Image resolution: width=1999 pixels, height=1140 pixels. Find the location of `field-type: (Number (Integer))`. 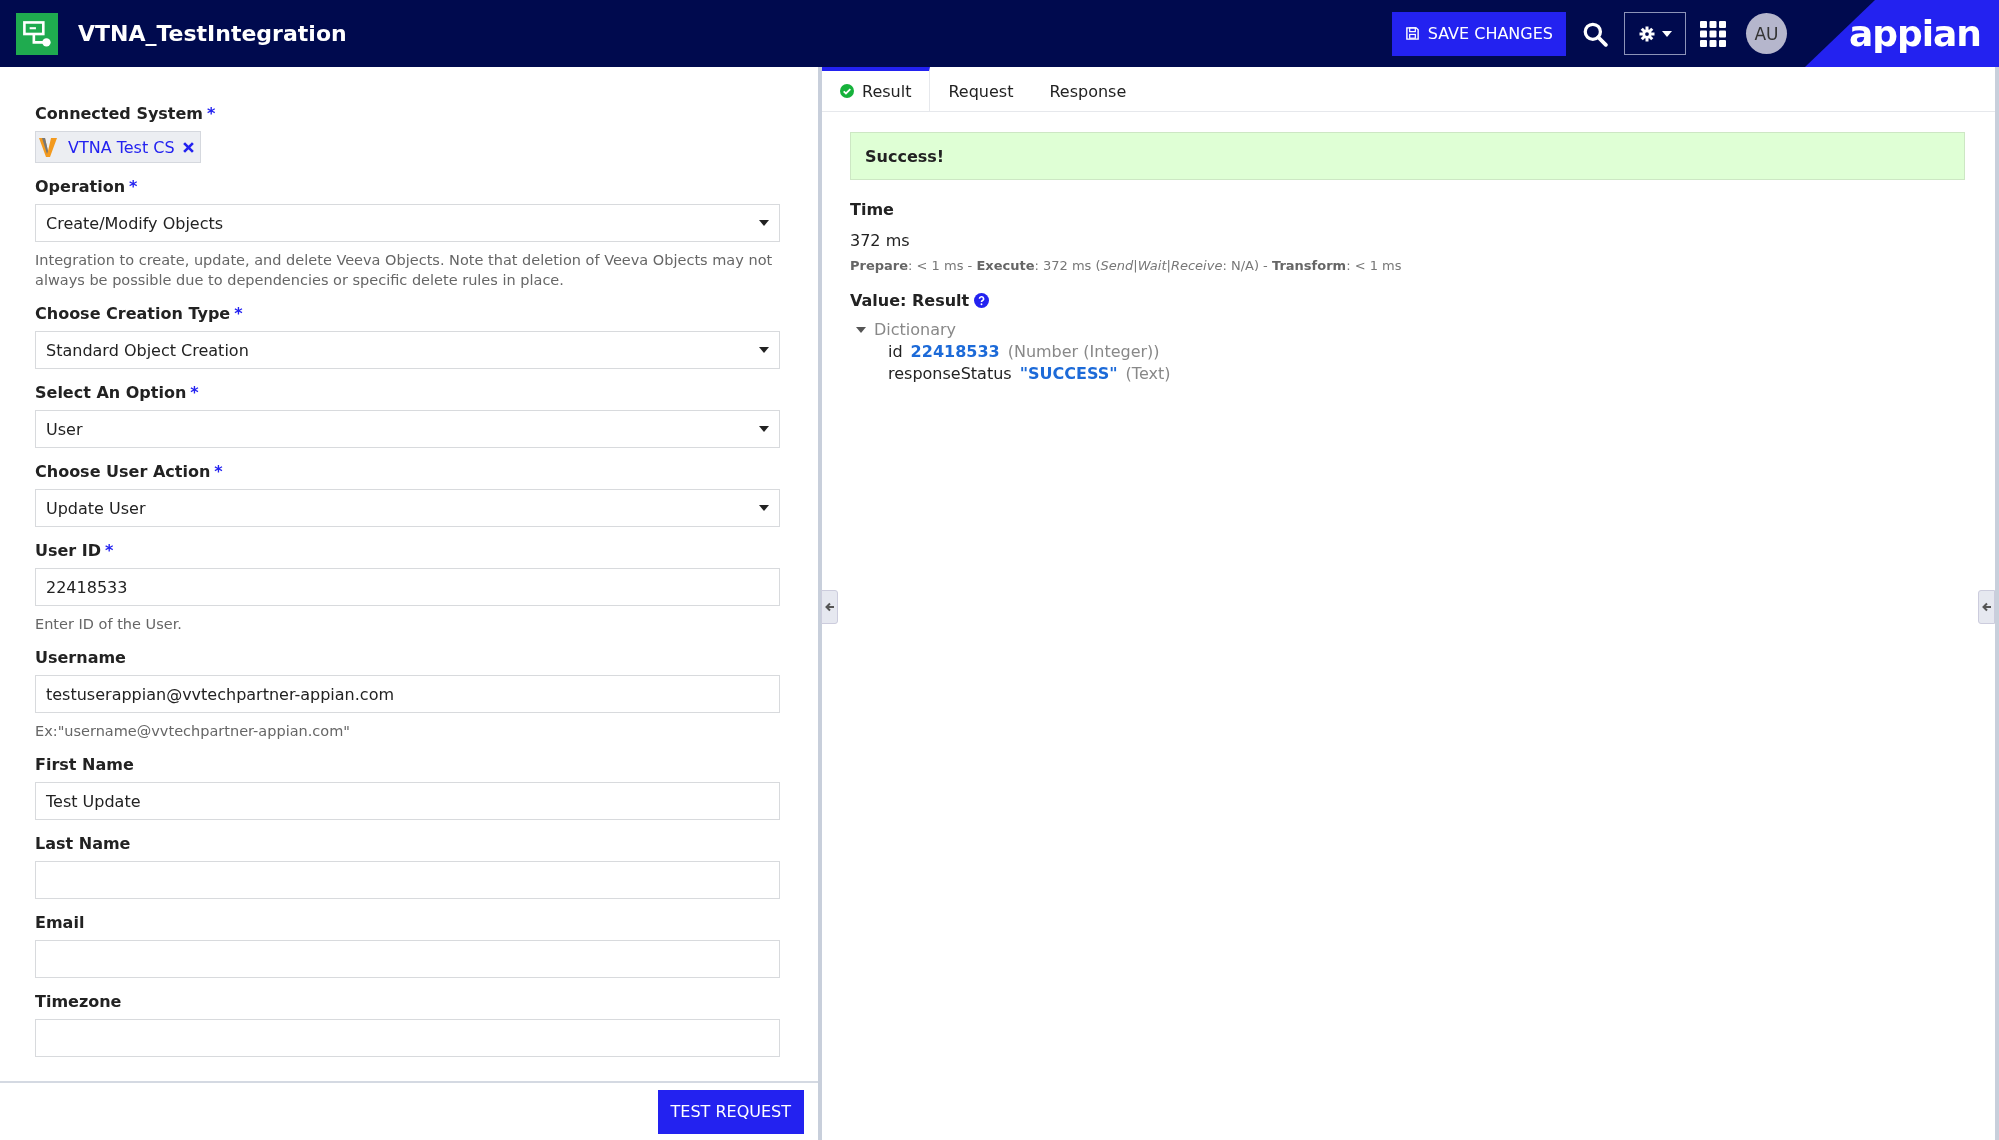

field-type: (Number (Integer)) is located at coordinates (1083, 351).